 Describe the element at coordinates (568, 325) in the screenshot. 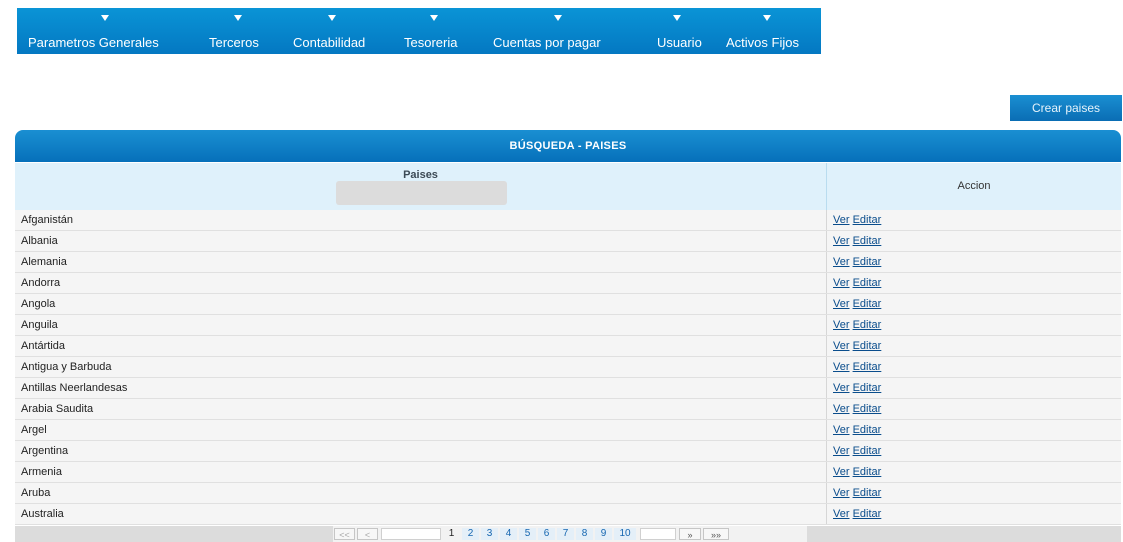

I see `table-row: Anguila Ver Editar` at that location.